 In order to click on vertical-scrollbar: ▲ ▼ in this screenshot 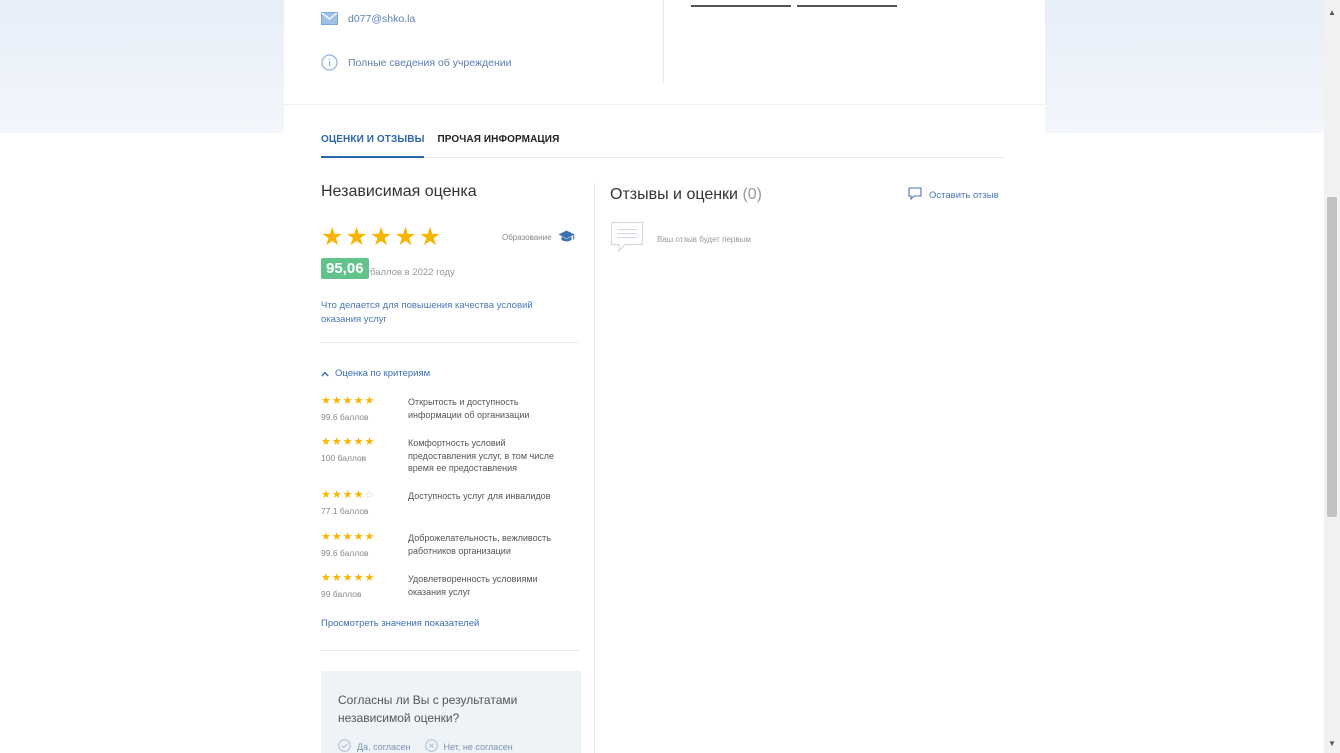, I will do `click(1332, 376)`.